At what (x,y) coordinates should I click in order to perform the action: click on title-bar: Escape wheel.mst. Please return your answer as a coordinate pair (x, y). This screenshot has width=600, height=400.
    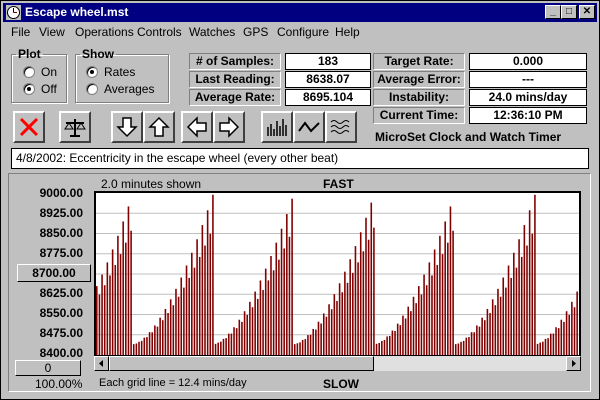
    Looking at the image, I should click on (300, 12).